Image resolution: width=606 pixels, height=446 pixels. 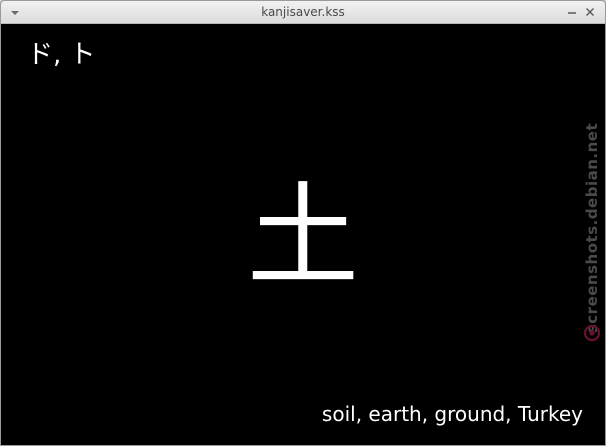 I want to click on minimize-icon, so click(x=572, y=12).